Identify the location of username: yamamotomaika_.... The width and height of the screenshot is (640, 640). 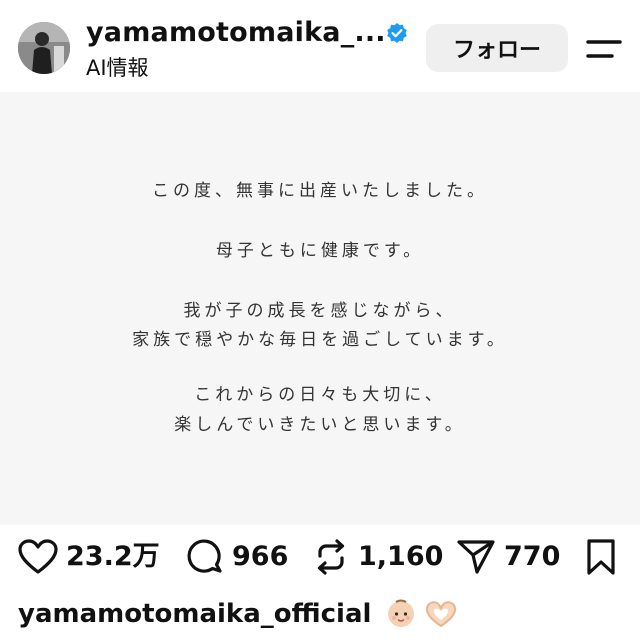
(236, 33).